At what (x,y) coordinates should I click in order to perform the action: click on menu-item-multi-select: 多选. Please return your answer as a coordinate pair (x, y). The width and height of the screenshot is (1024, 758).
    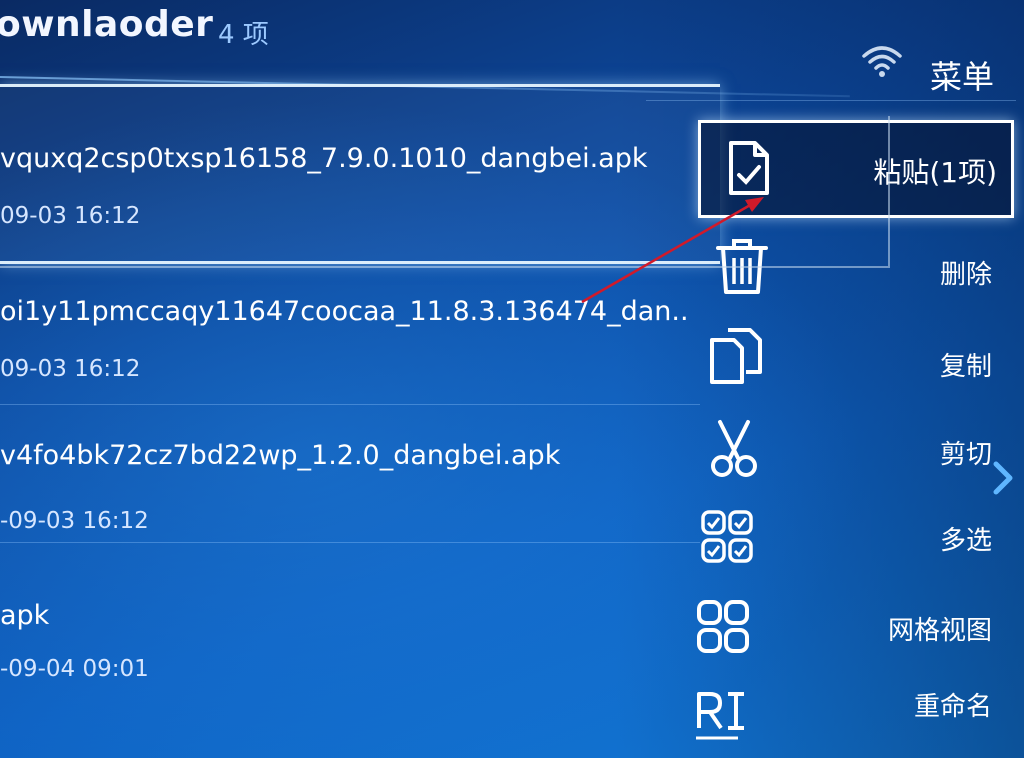
    Looking at the image, I should click on (850, 536).